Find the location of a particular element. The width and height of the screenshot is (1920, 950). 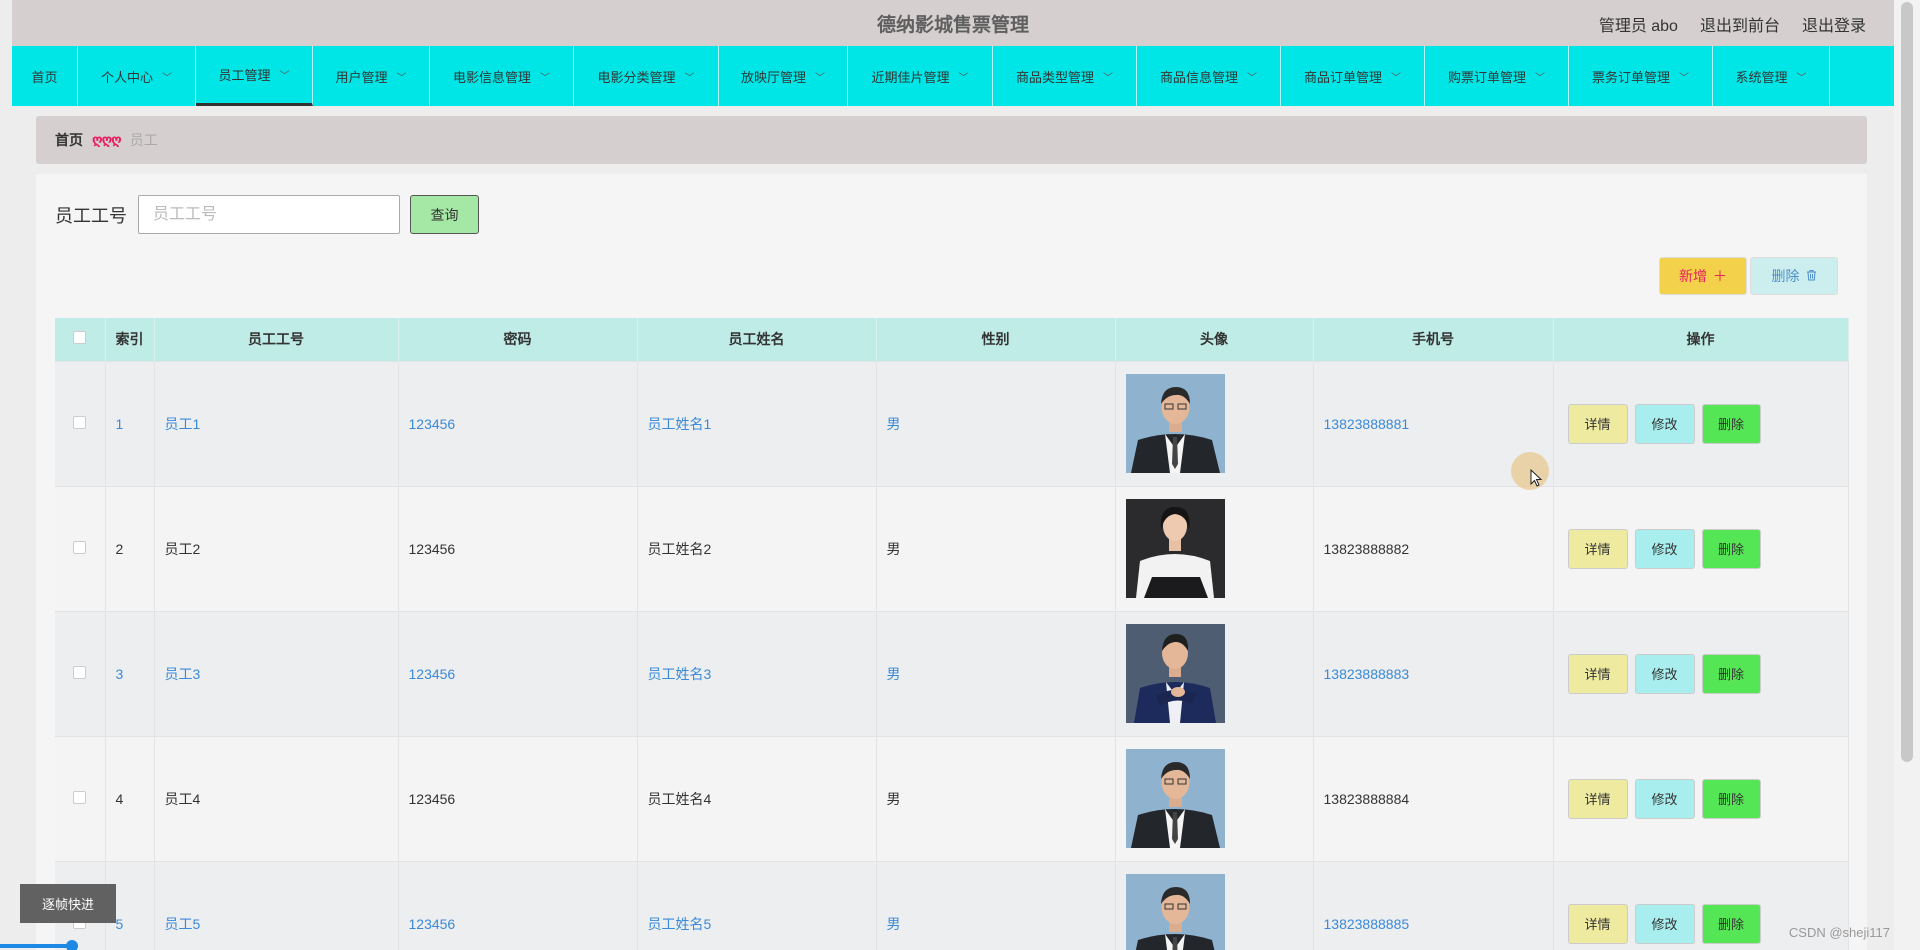

nav-item-label: 商品信息管理 is located at coordinates (1198, 77).